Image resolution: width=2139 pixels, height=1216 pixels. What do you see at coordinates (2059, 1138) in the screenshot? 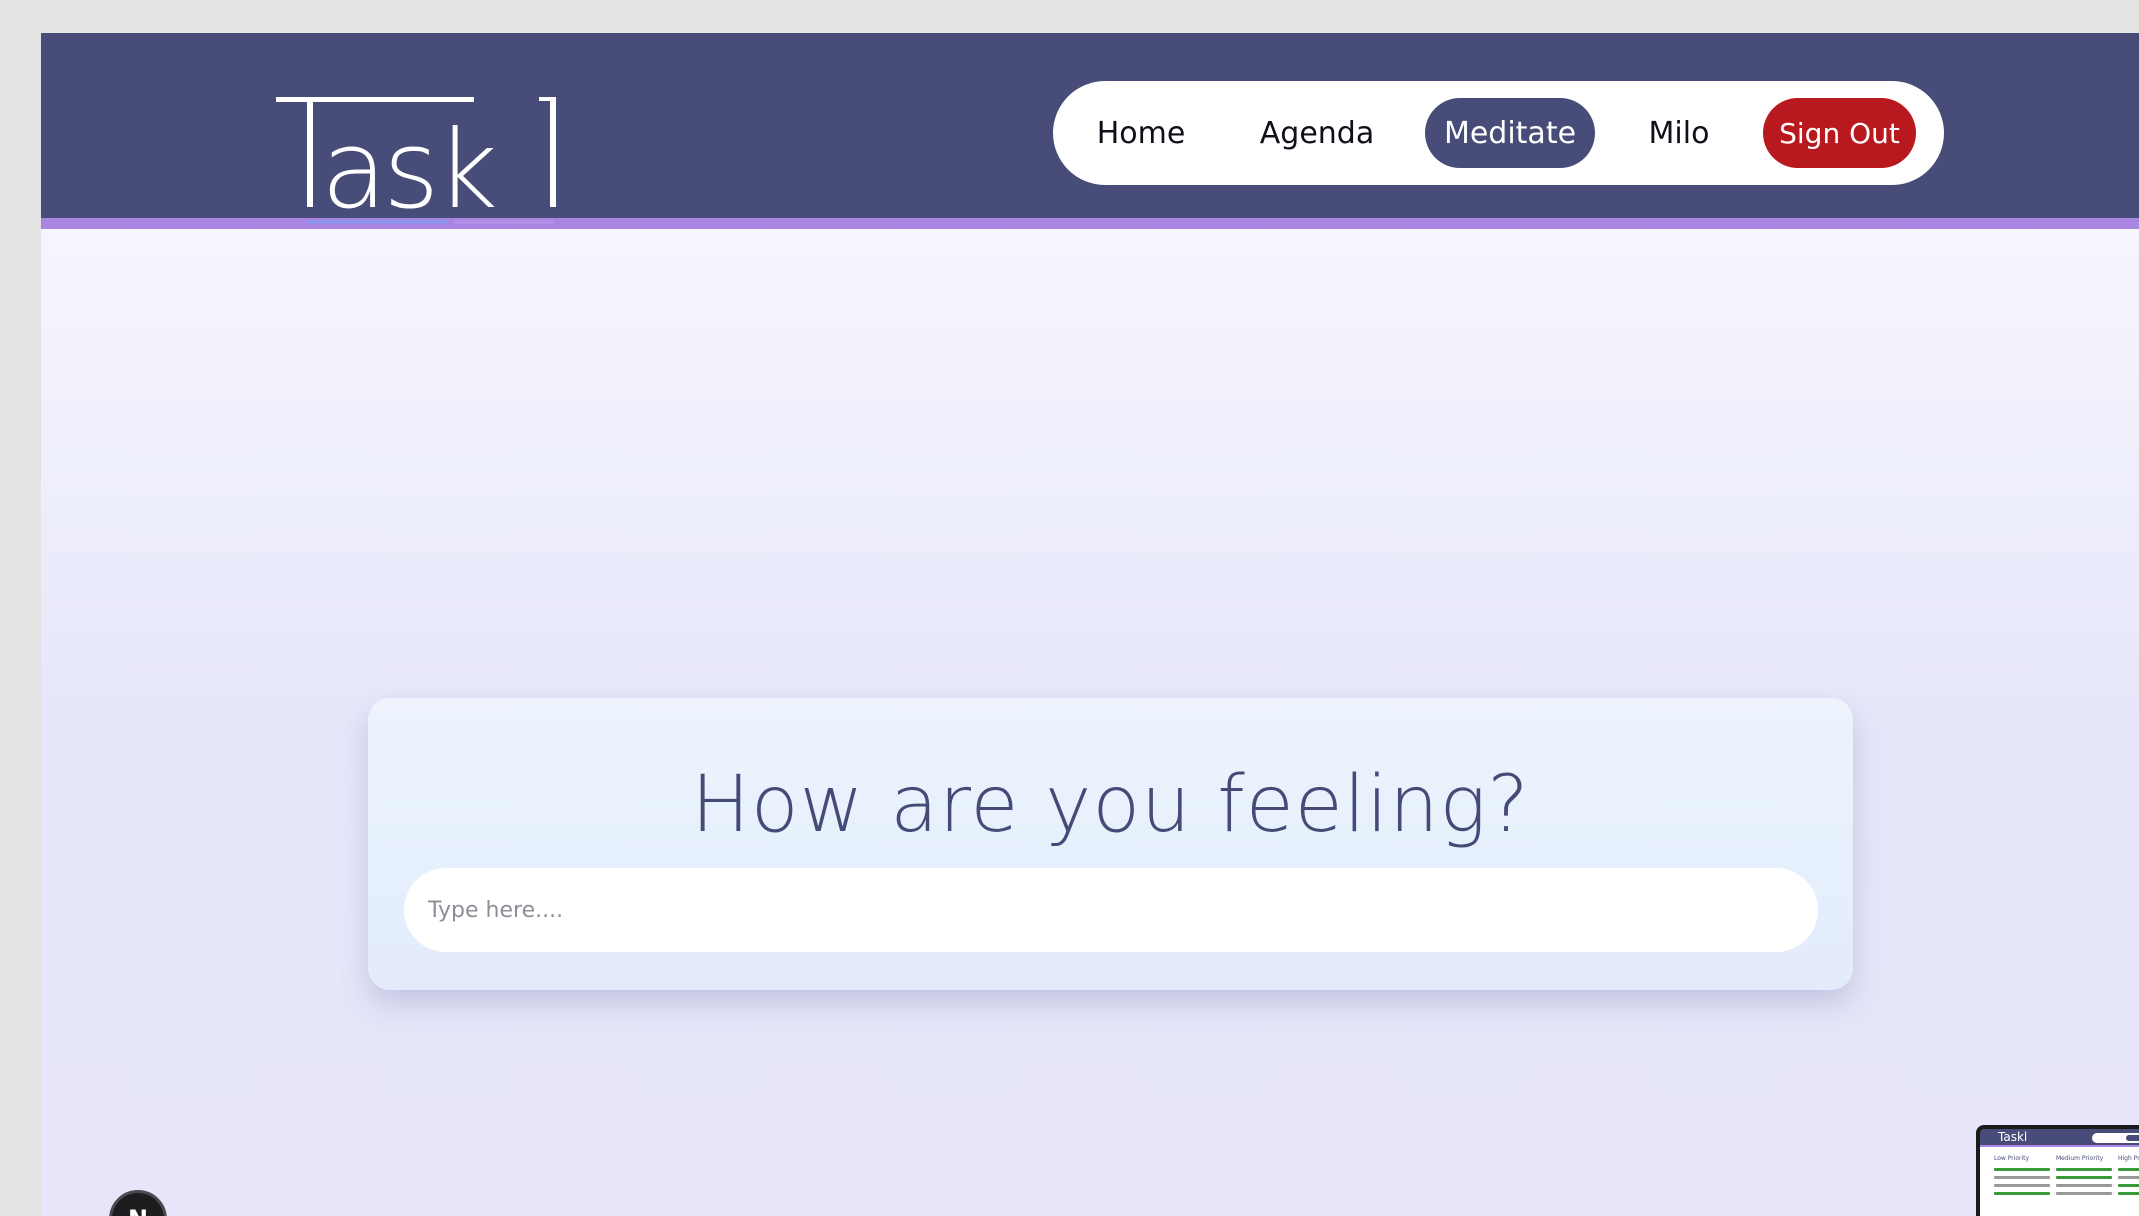
I see `preview-navbar: Taskl` at bounding box center [2059, 1138].